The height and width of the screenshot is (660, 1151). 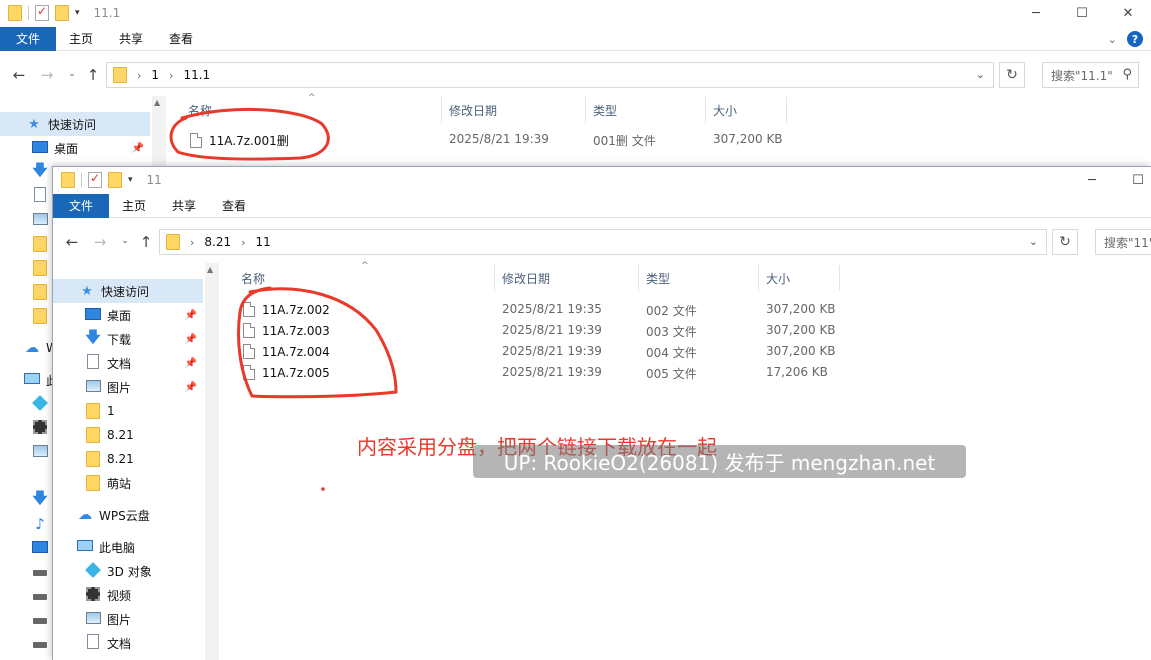 I want to click on sidebar-item-wps-cloud: ☁W, so click(x=29, y=348).